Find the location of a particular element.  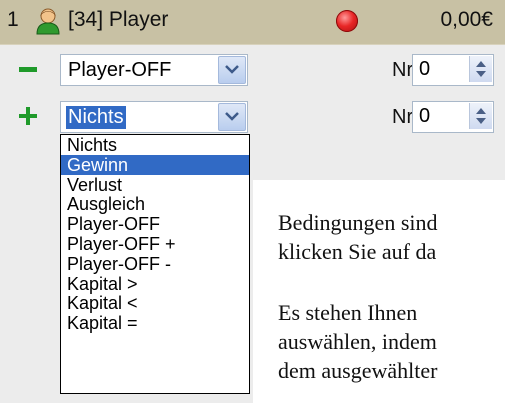

condition-select: Player-OFF is located at coordinates (154, 70).